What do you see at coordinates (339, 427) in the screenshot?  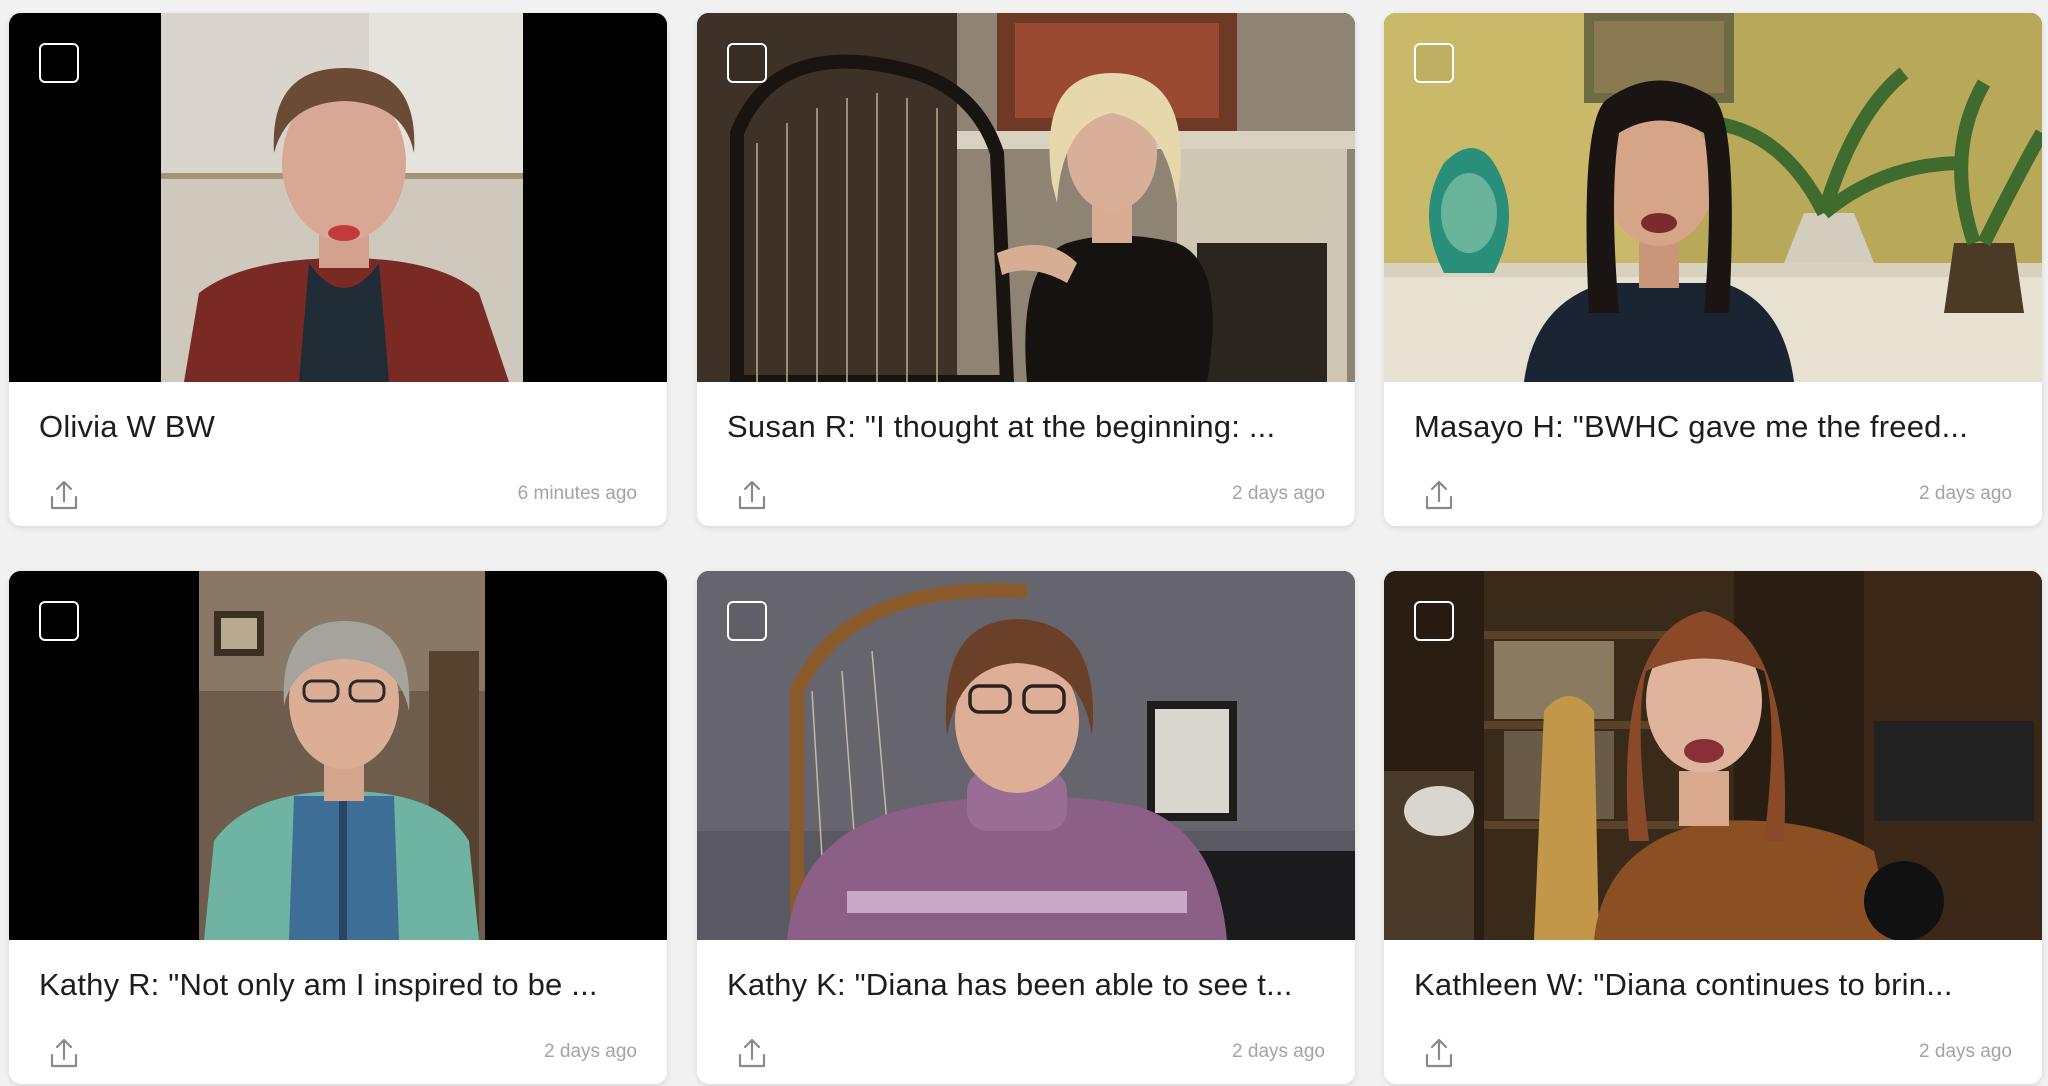 I see `video-title: Olivia W BW` at bounding box center [339, 427].